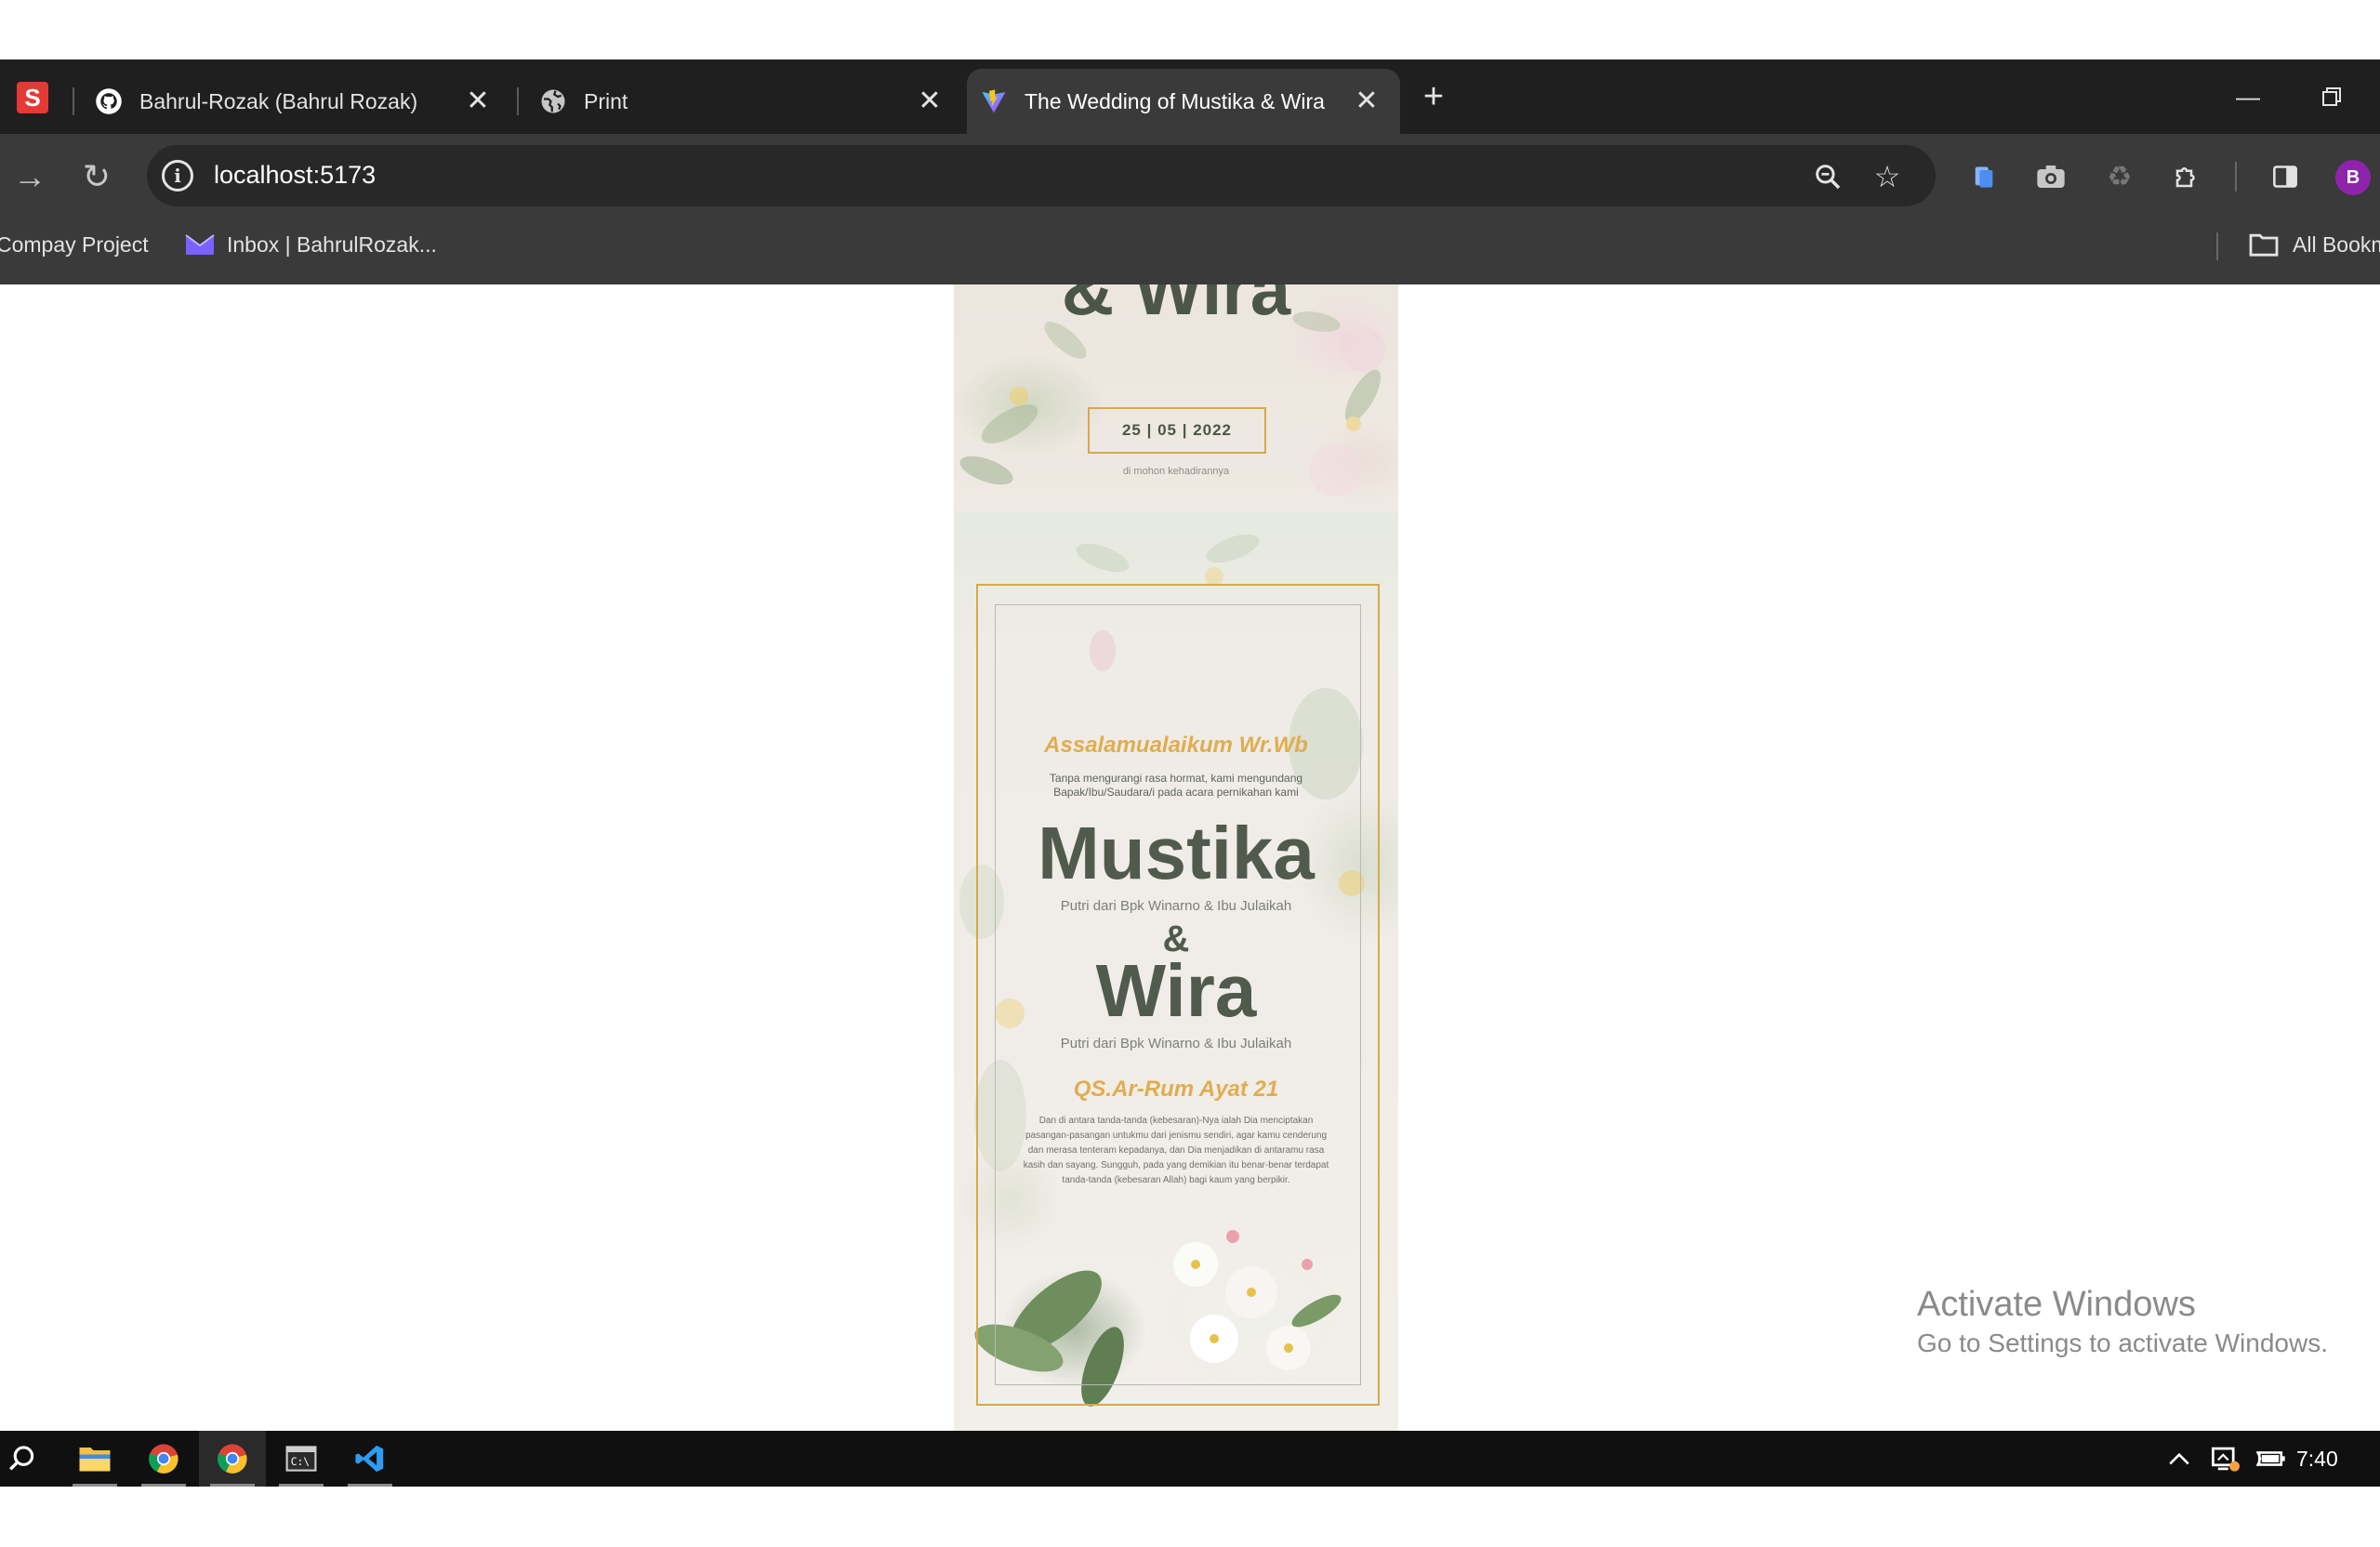 The image size is (2380, 1547). I want to click on address-bar: i localhost:5173 ☆, so click(1041, 175).